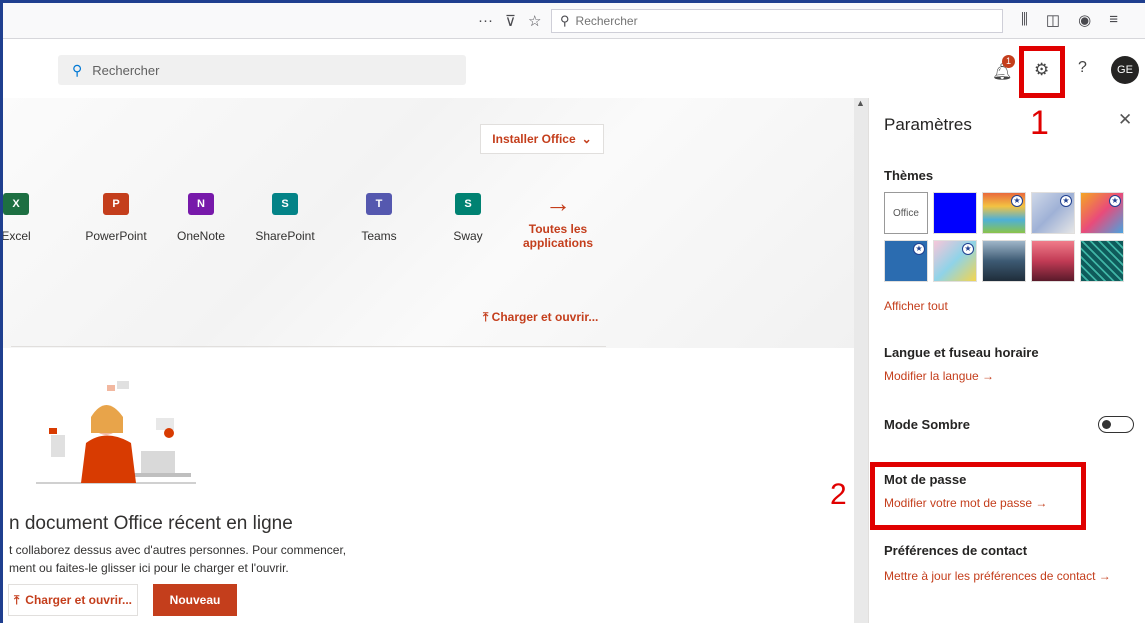  I want to click on sway-icon: S, so click(468, 204).